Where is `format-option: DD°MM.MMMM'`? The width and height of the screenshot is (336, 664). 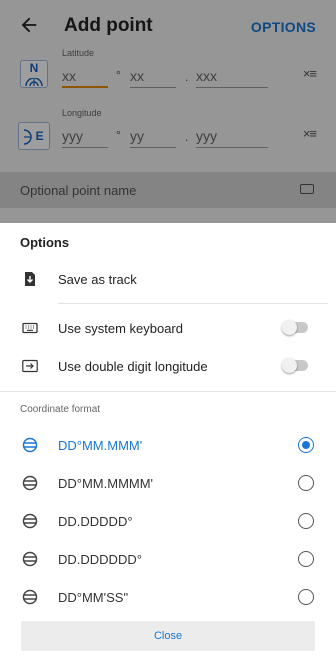
format-option: DD°MM.MMMM' is located at coordinates (168, 483).